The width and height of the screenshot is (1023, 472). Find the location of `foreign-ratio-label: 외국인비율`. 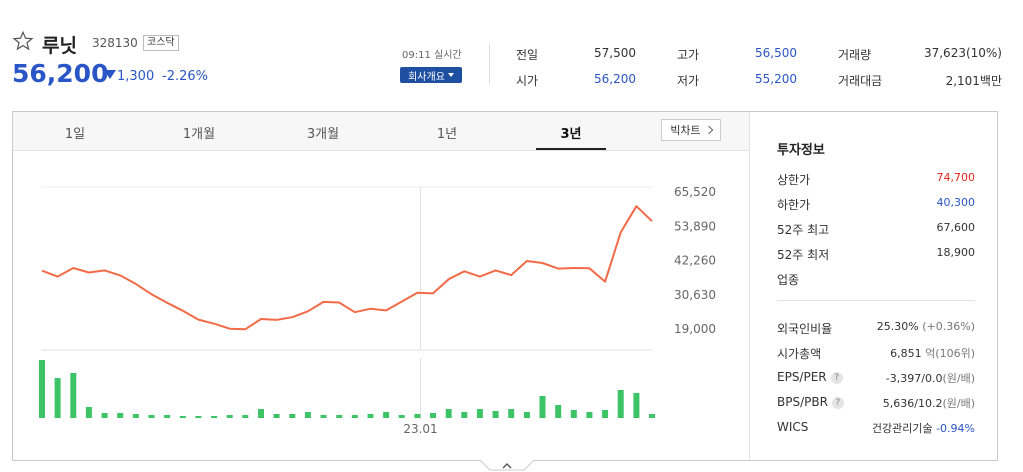

foreign-ratio-label: 외국인비율 is located at coordinates (805, 329).